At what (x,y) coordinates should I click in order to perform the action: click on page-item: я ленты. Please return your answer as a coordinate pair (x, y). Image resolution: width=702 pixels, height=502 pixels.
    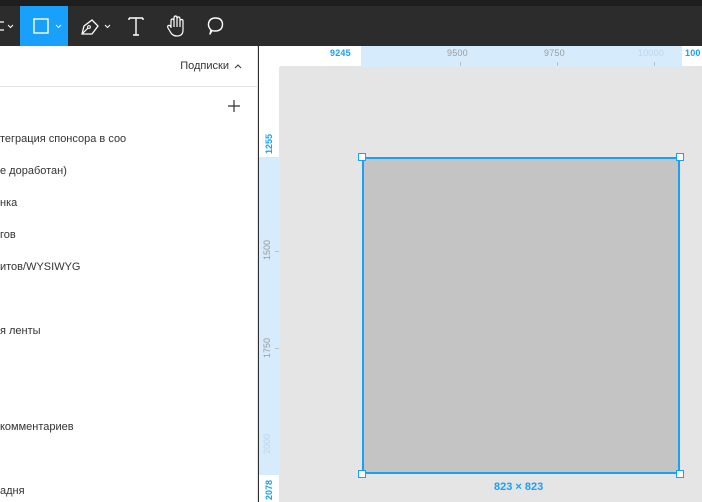
    Looking at the image, I should click on (20, 331).